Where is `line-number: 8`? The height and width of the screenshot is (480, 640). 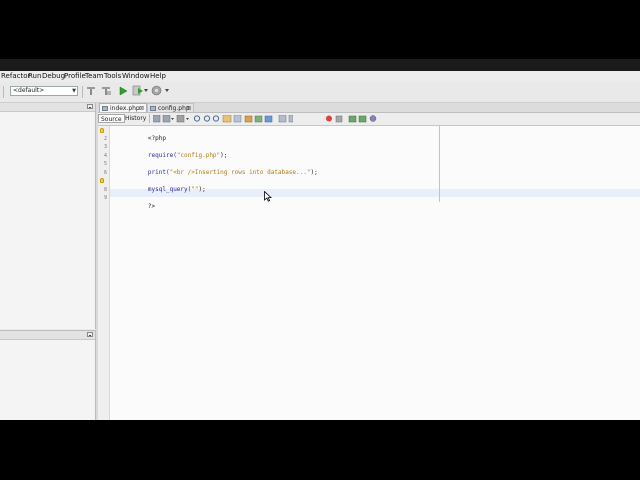 line-number: 8 is located at coordinates (105, 190).